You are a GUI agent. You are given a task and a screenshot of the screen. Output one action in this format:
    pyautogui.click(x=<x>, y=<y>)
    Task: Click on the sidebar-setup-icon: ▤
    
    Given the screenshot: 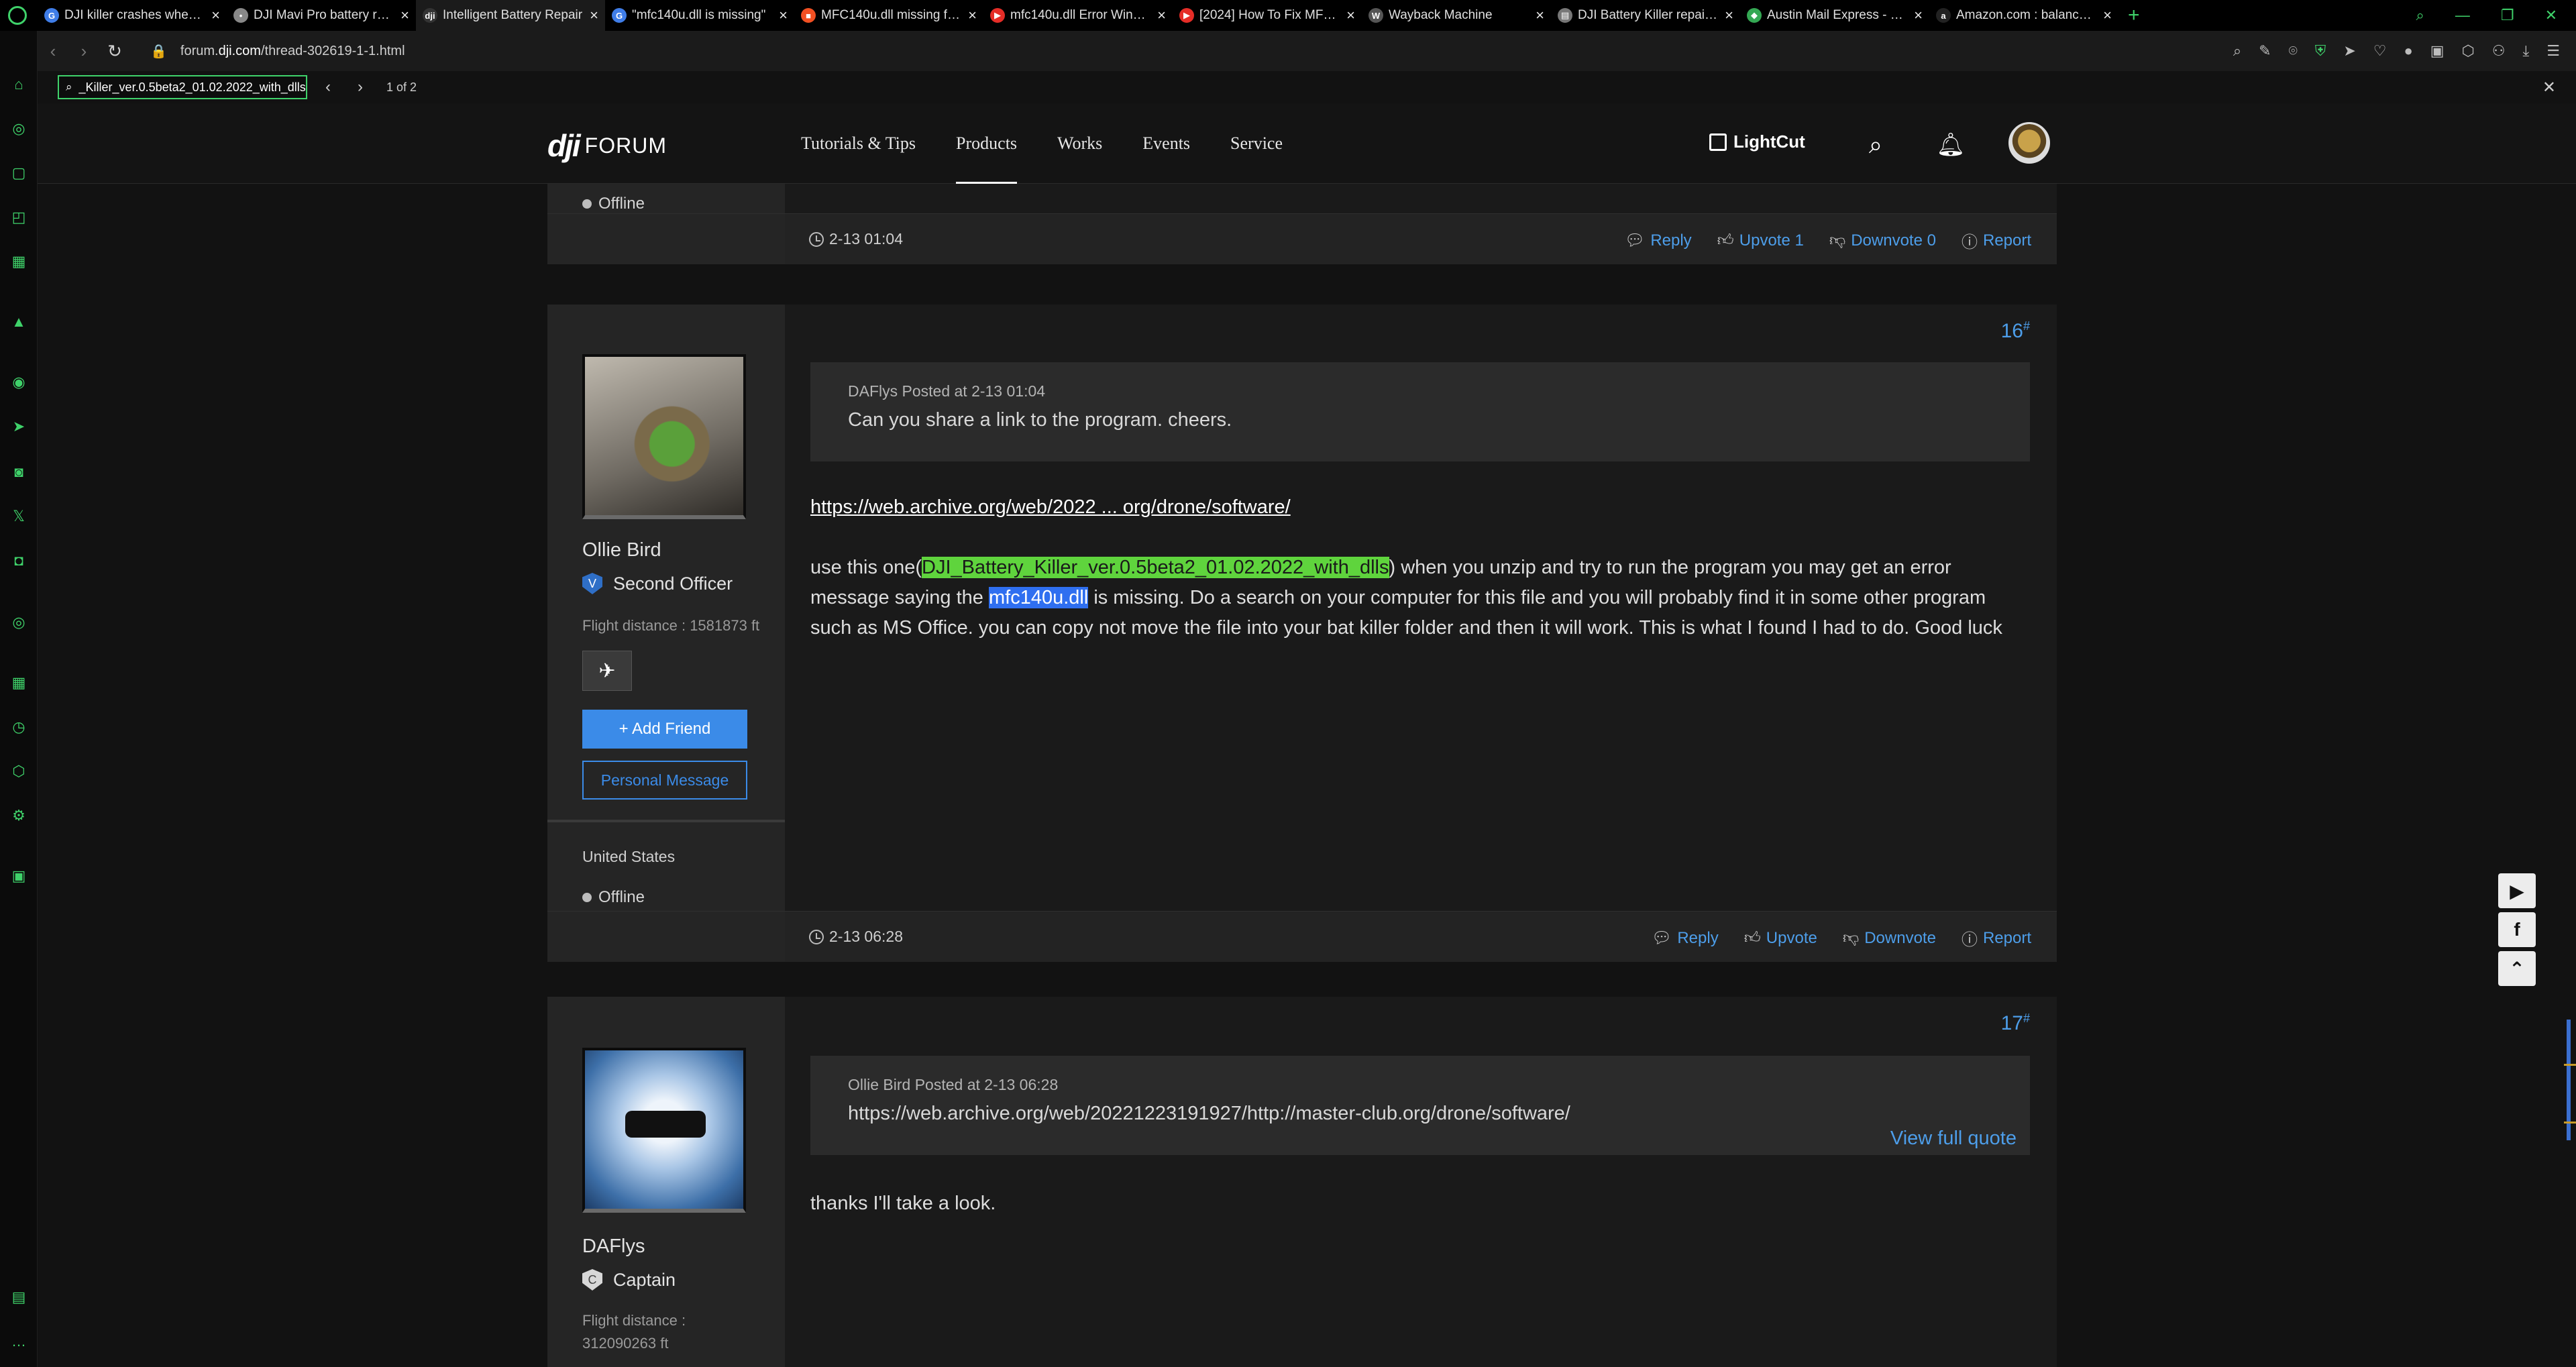 What is the action you would take?
    pyautogui.click(x=18, y=1297)
    